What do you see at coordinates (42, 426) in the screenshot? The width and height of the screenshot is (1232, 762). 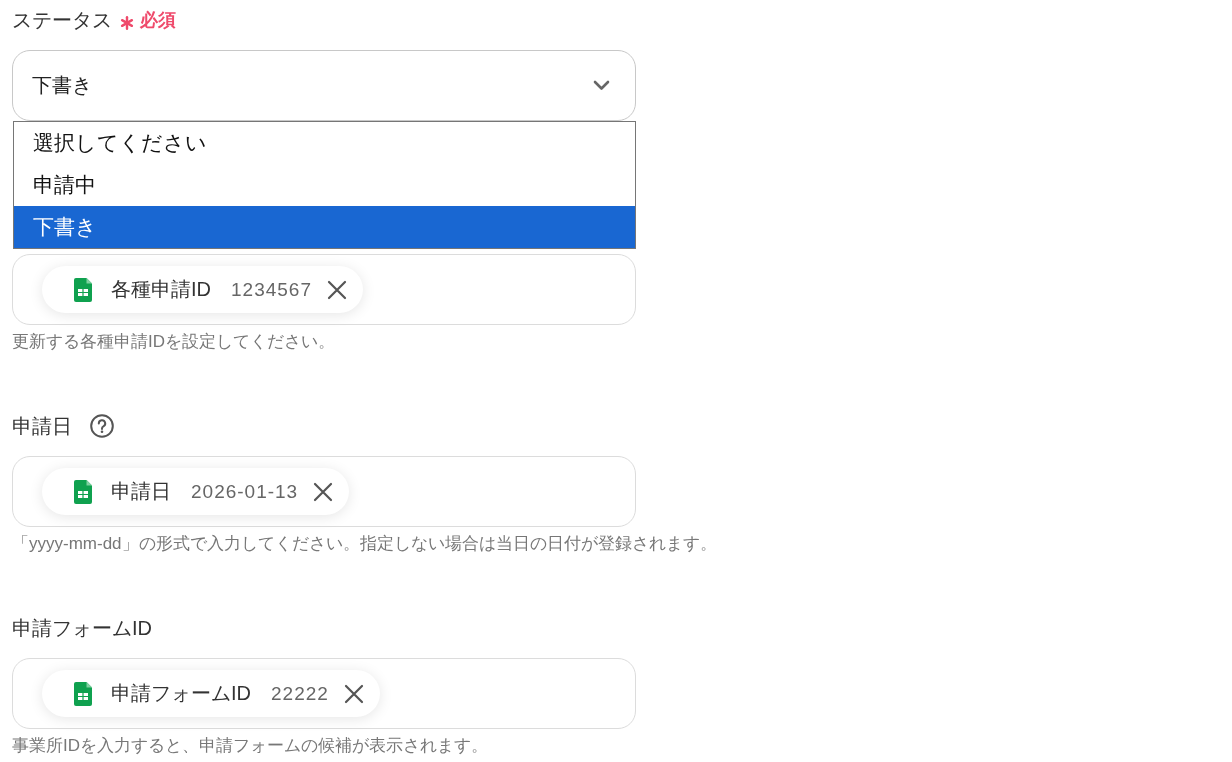 I see `field-label: 申請日` at bounding box center [42, 426].